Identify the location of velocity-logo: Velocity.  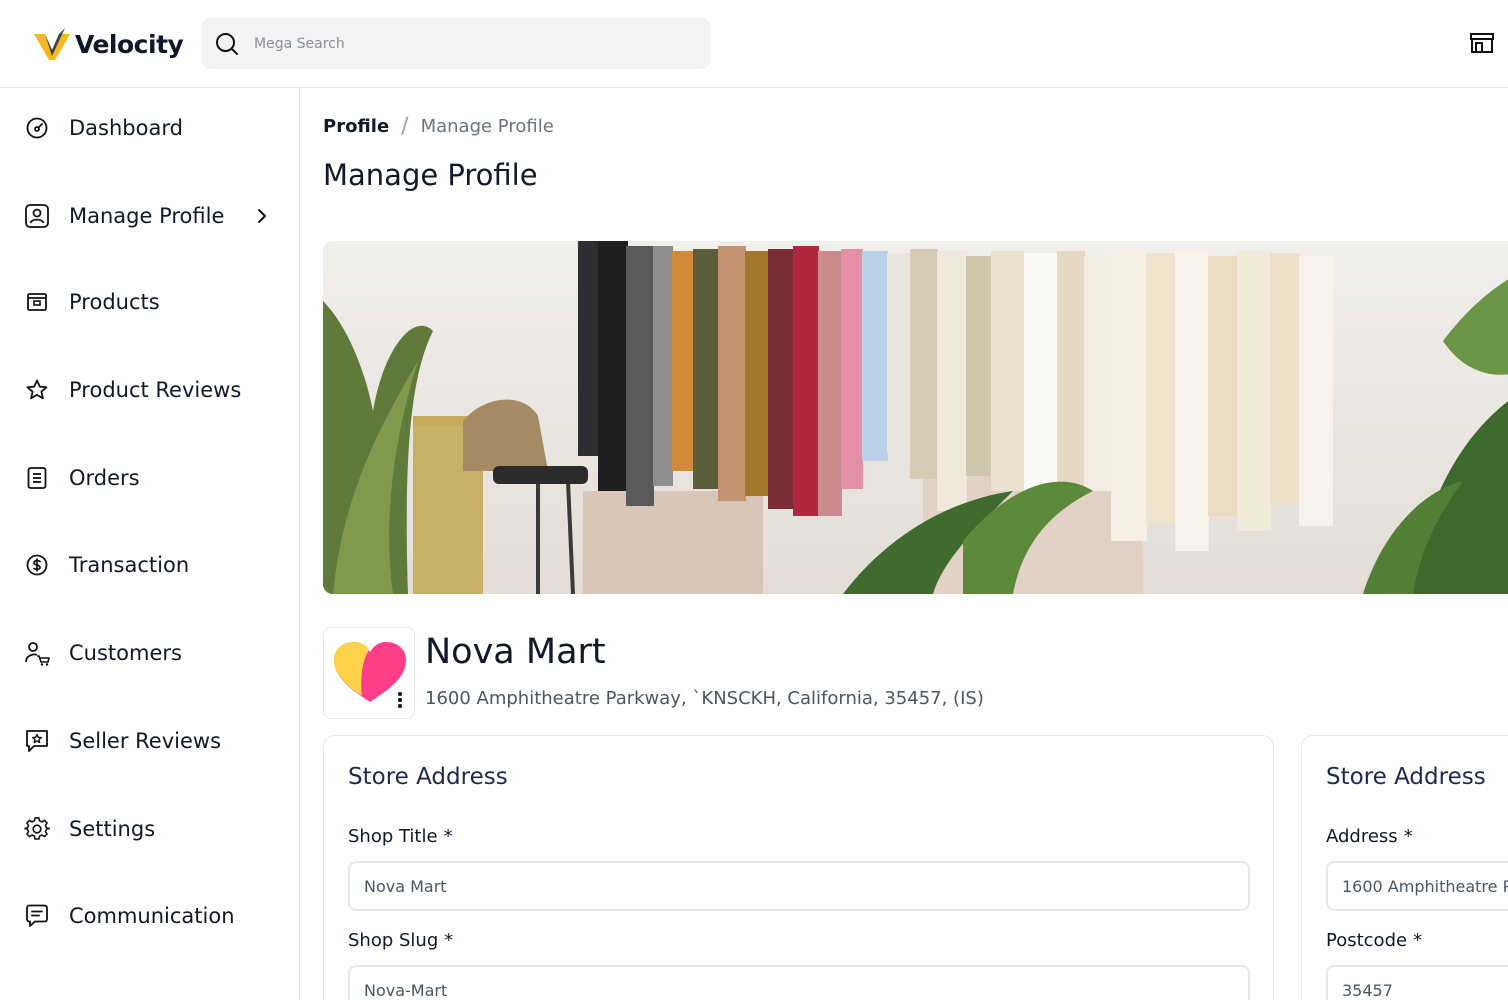
(108, 44).